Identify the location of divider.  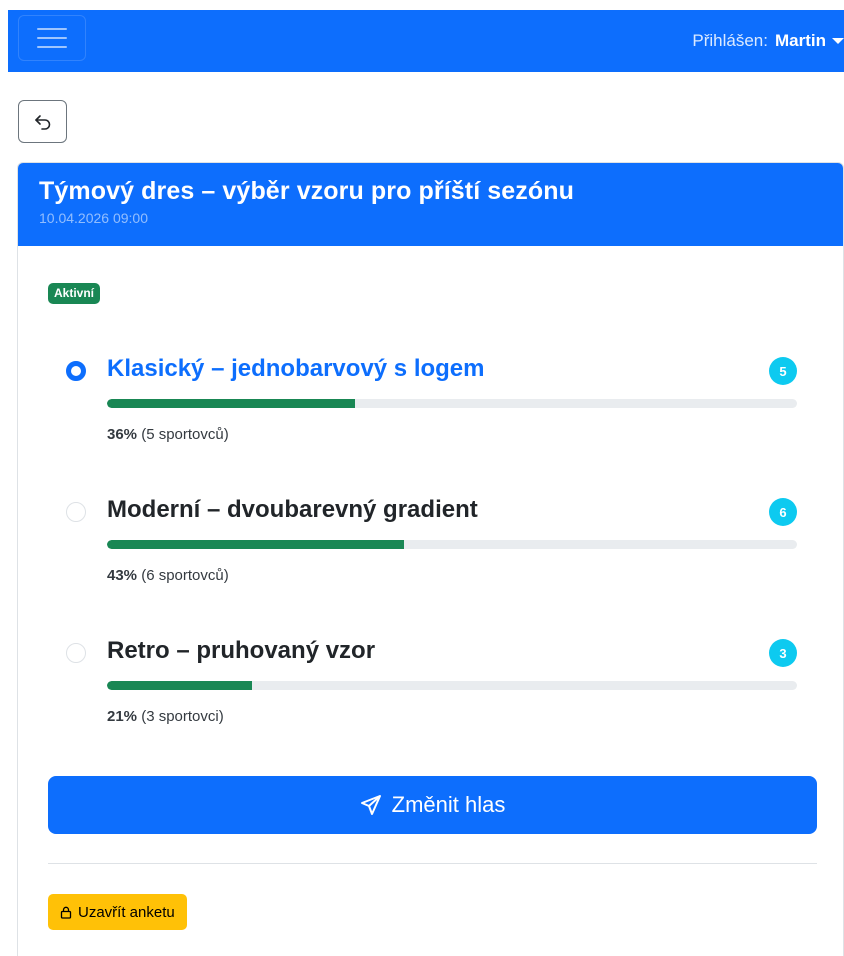
(432, 863).